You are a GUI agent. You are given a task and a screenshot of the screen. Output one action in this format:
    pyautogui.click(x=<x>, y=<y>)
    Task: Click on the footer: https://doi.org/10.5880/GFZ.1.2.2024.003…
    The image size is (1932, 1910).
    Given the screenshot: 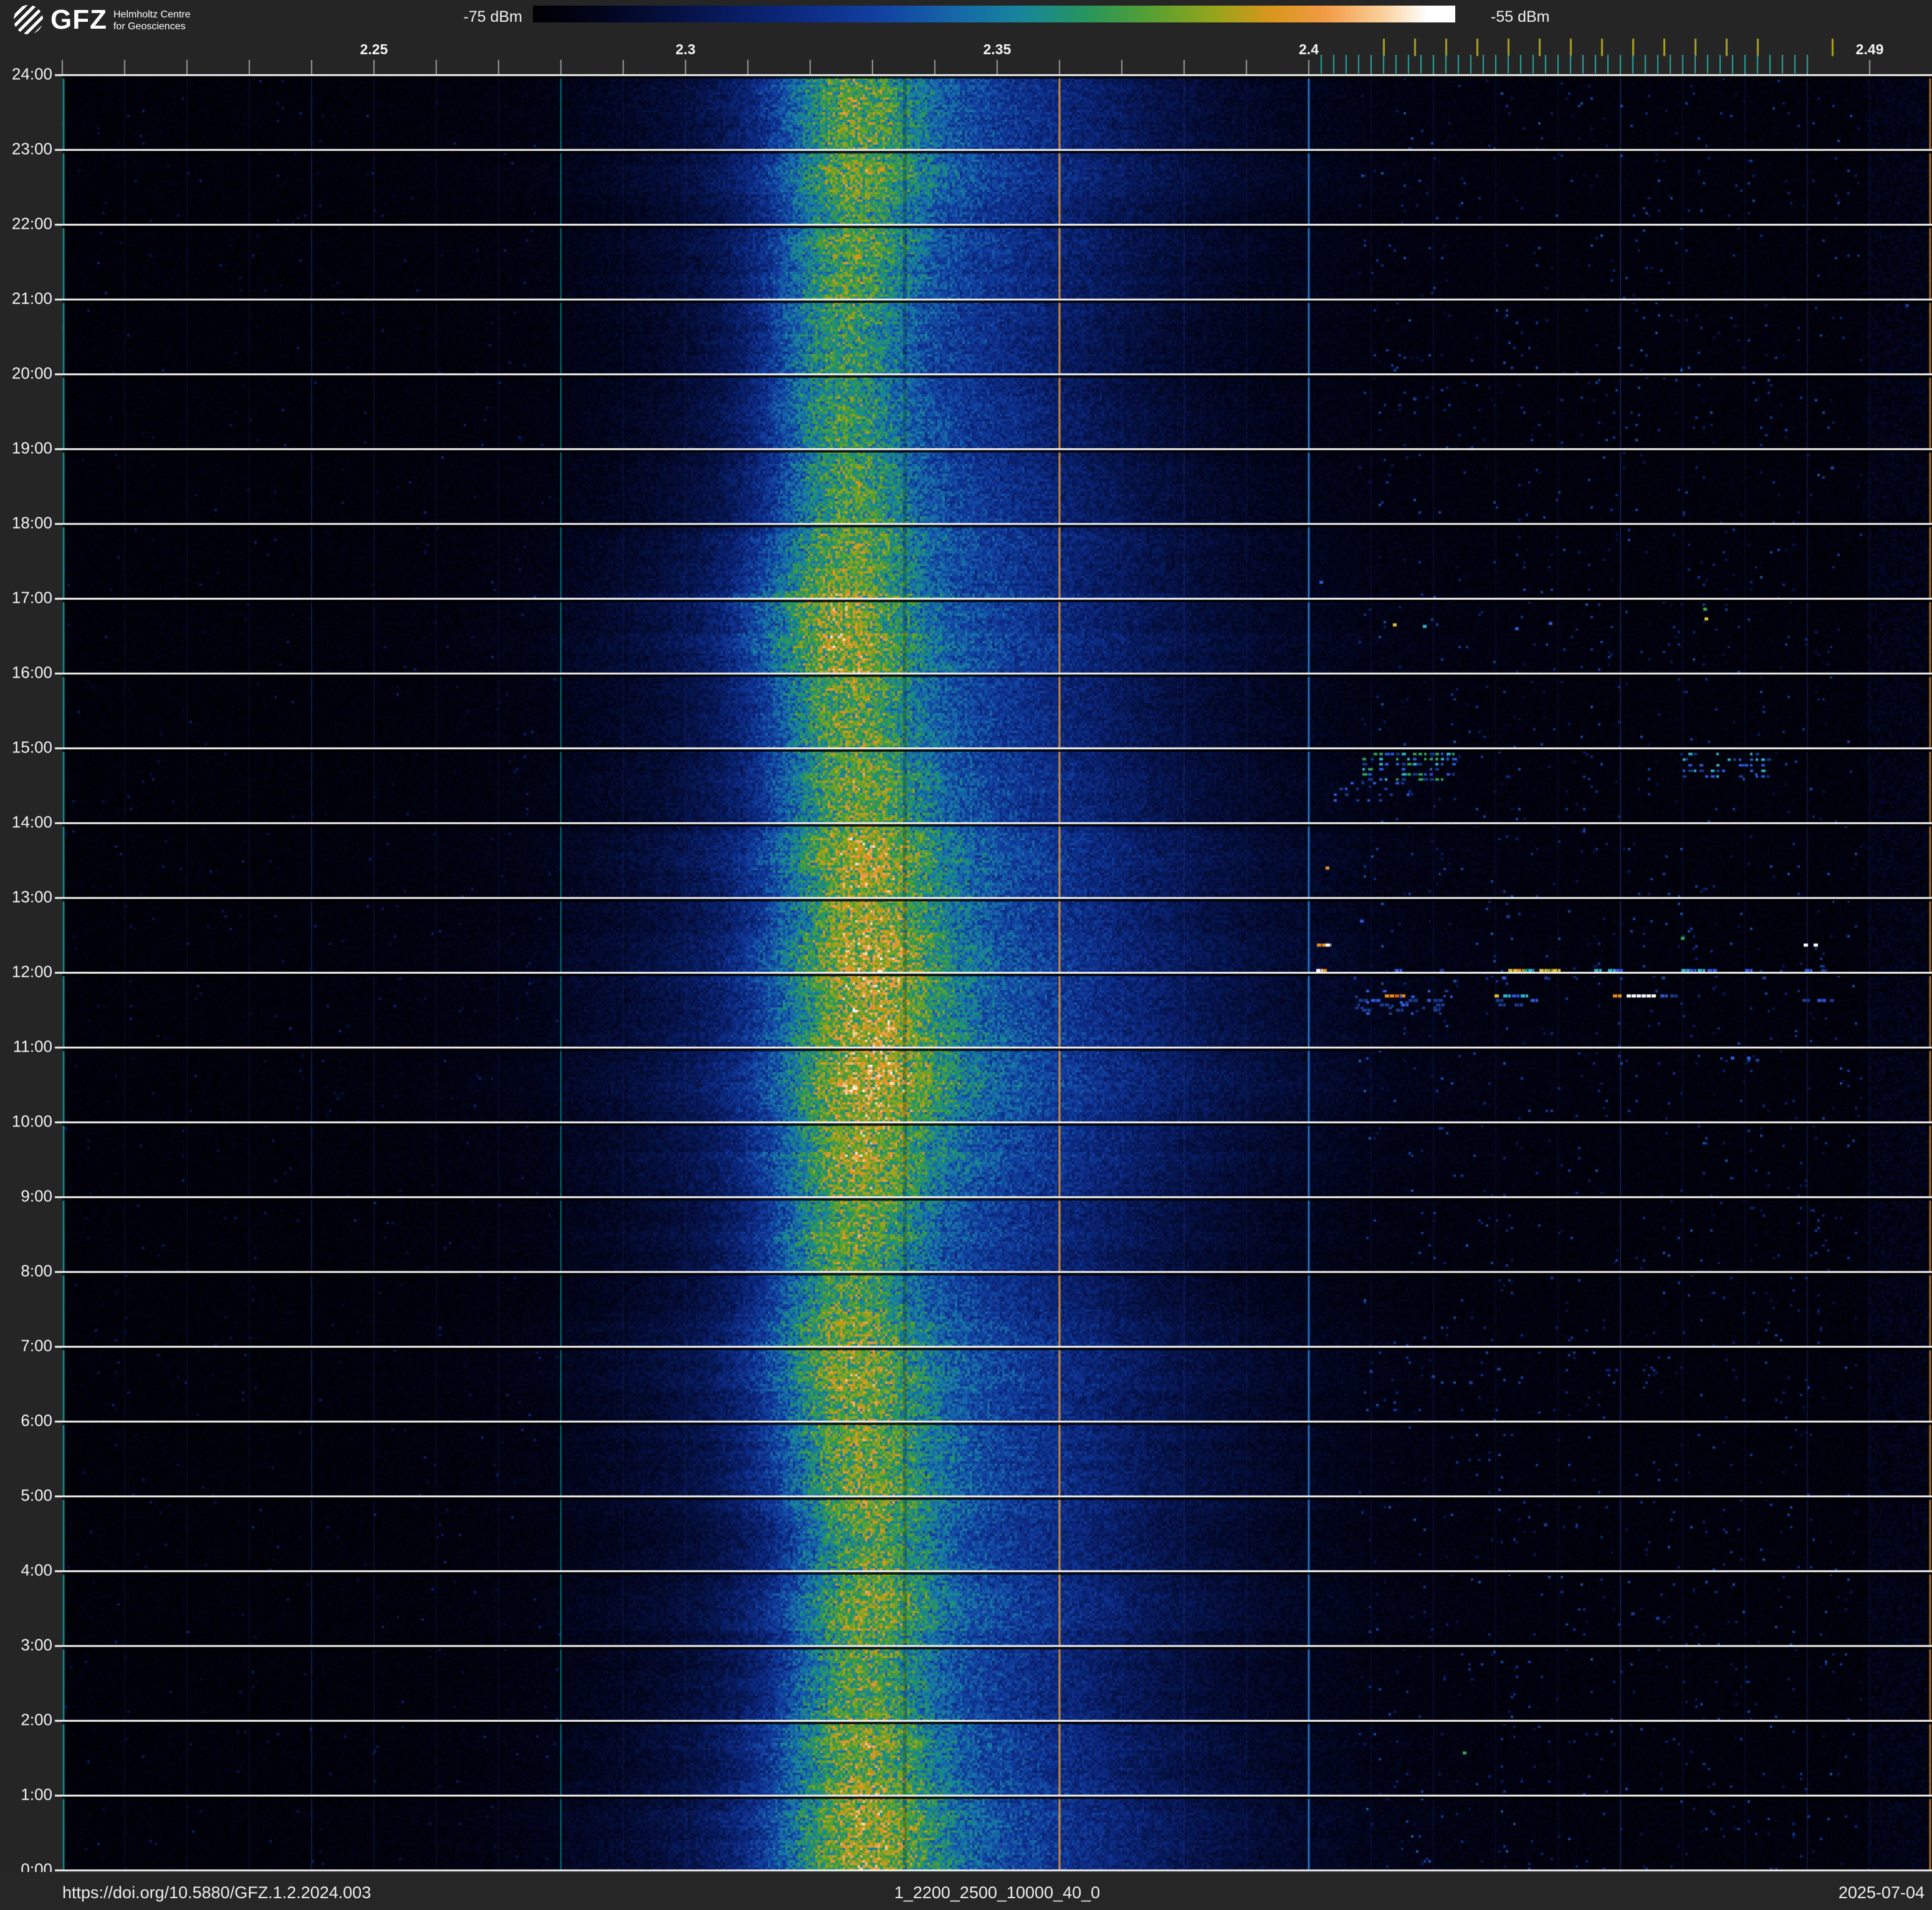 What is the action you would take?
    pyautogui.click(x=966, y=1891)
    